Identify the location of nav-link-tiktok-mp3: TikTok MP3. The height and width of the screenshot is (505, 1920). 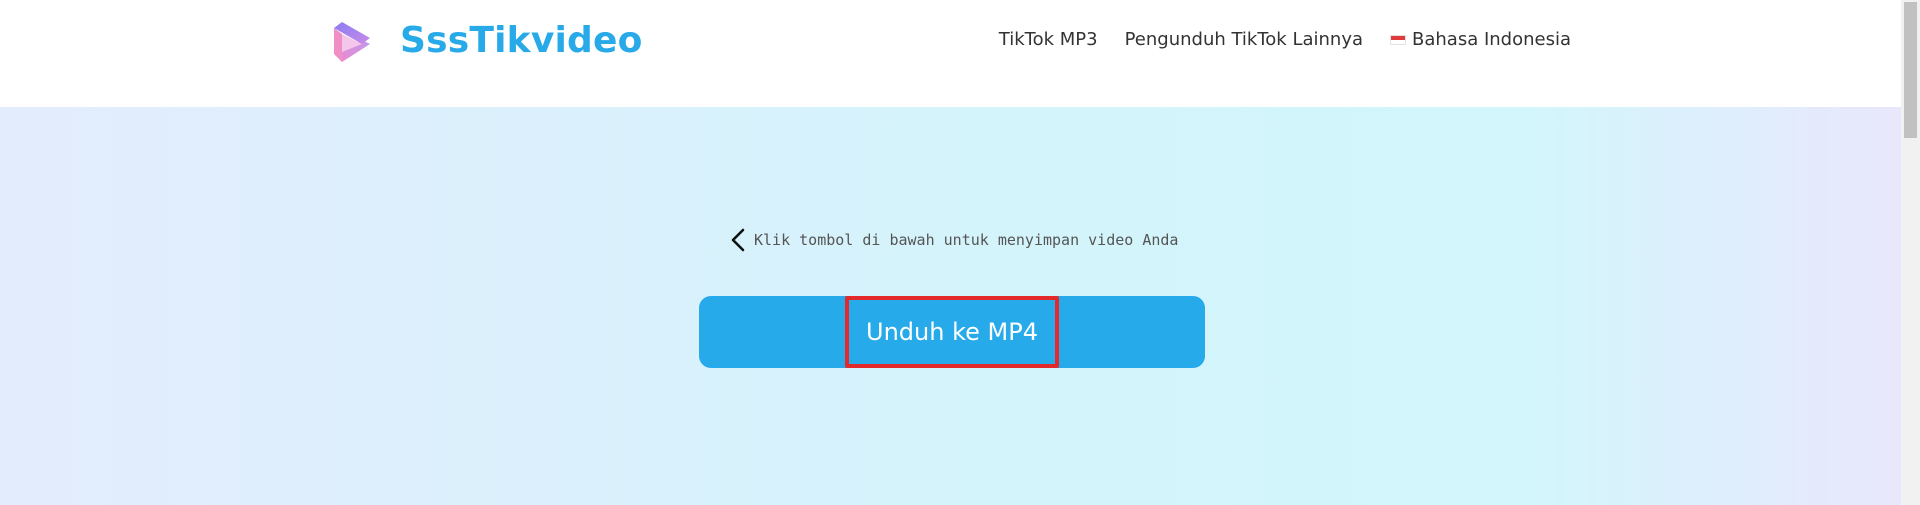
(1048, 40).